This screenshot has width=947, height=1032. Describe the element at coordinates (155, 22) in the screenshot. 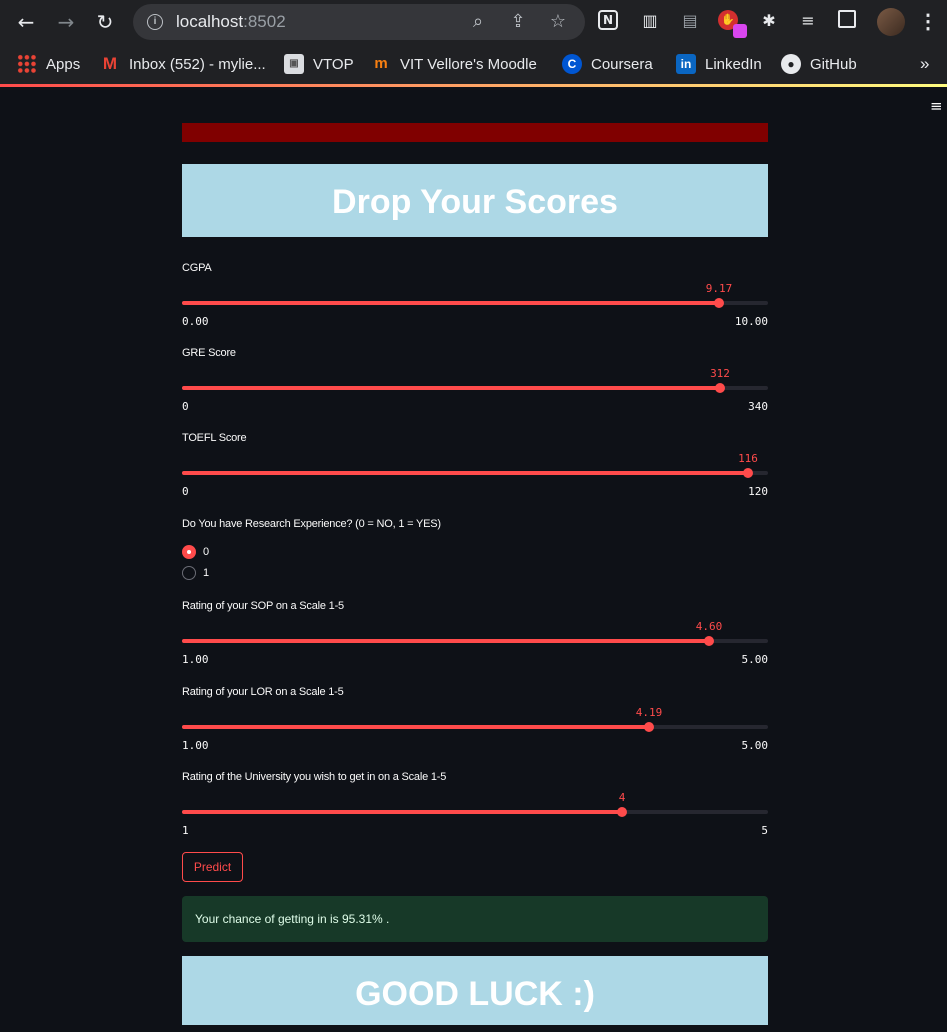

I see `site-info-icon: i` at that location.